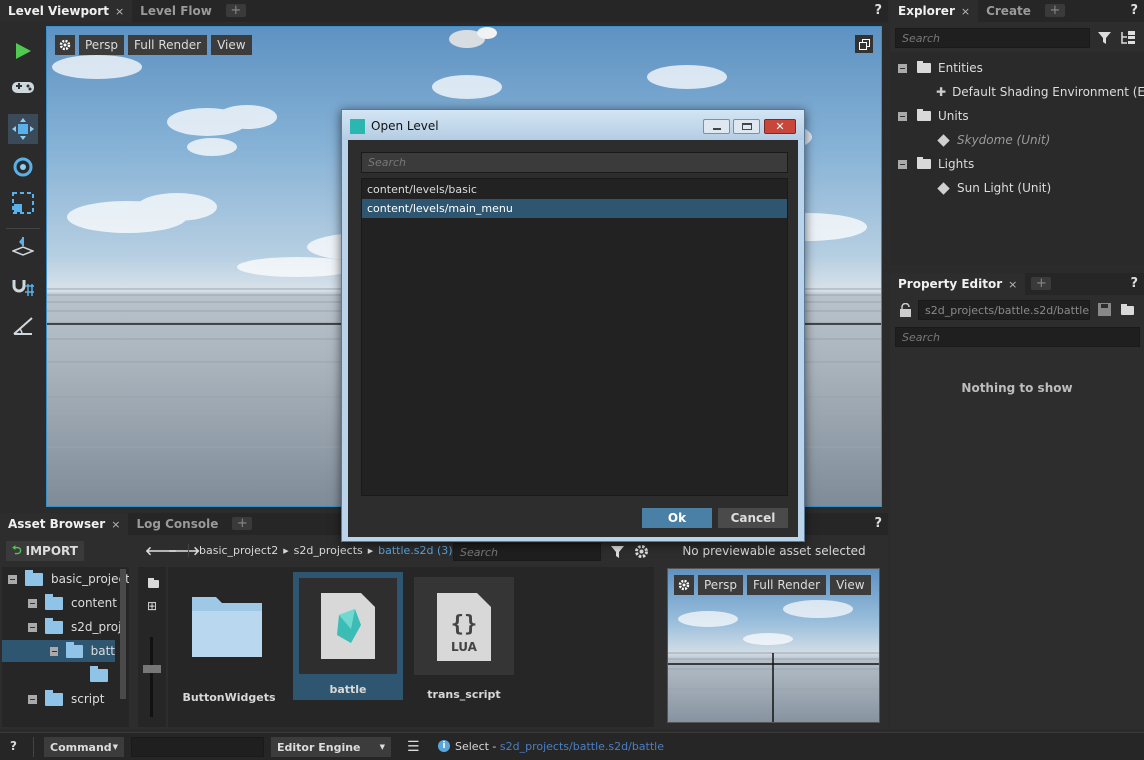 The image size is (1144, 760). What do you see at coordinates (746, 126) in the screenshot?
I see `maximize-button` at bounding box center [746, 126].